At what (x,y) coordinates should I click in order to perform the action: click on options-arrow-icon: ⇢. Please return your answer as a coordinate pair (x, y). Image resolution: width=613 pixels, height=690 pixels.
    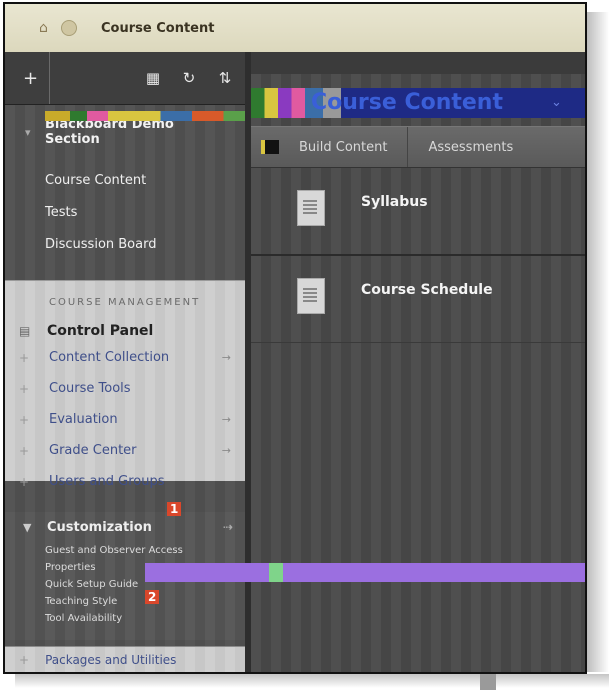
    Looking at the image, I should click on (228, 527).